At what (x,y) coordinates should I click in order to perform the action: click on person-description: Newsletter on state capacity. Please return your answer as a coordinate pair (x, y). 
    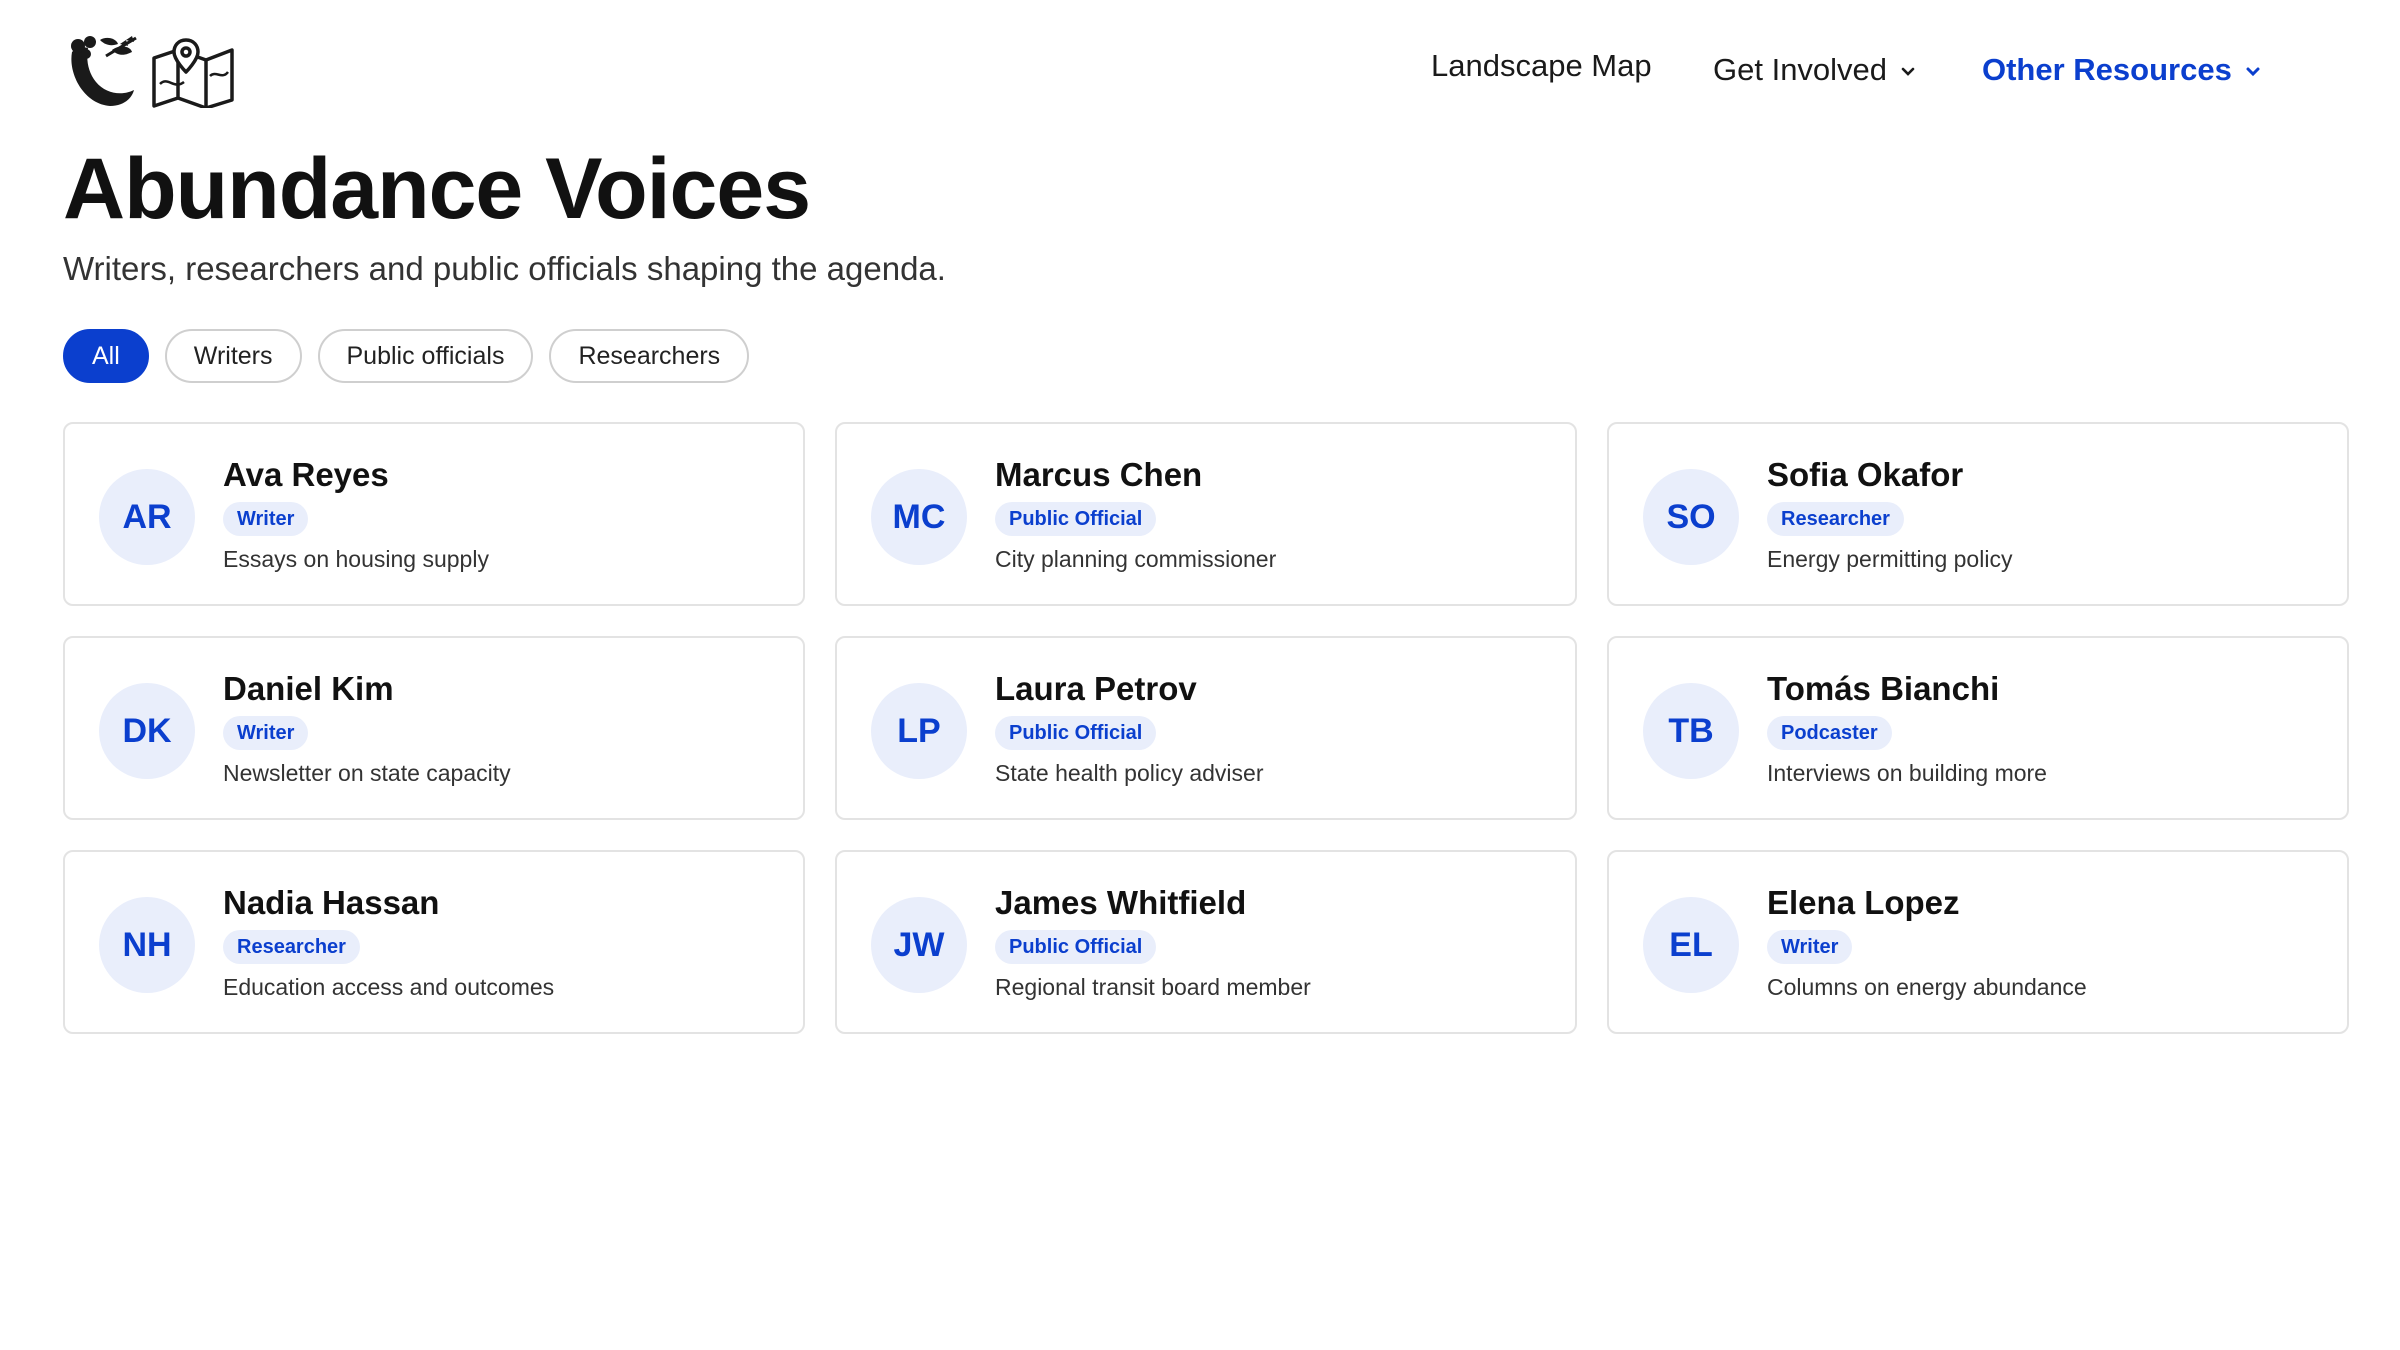
    Looking at the image, I should click on (367, 773).